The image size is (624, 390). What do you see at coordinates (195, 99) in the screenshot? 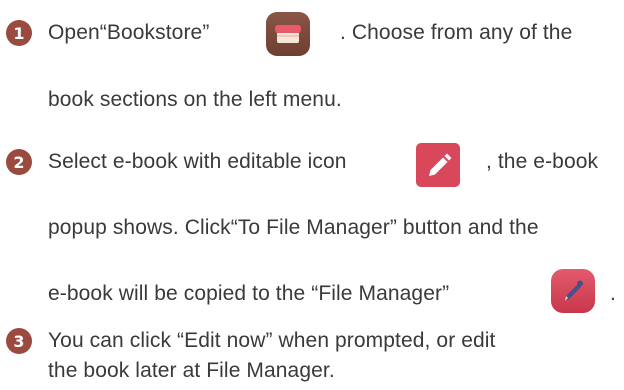
I see `step-1-line-2: book sections on the left menu.` at bounding box center [195, 99].